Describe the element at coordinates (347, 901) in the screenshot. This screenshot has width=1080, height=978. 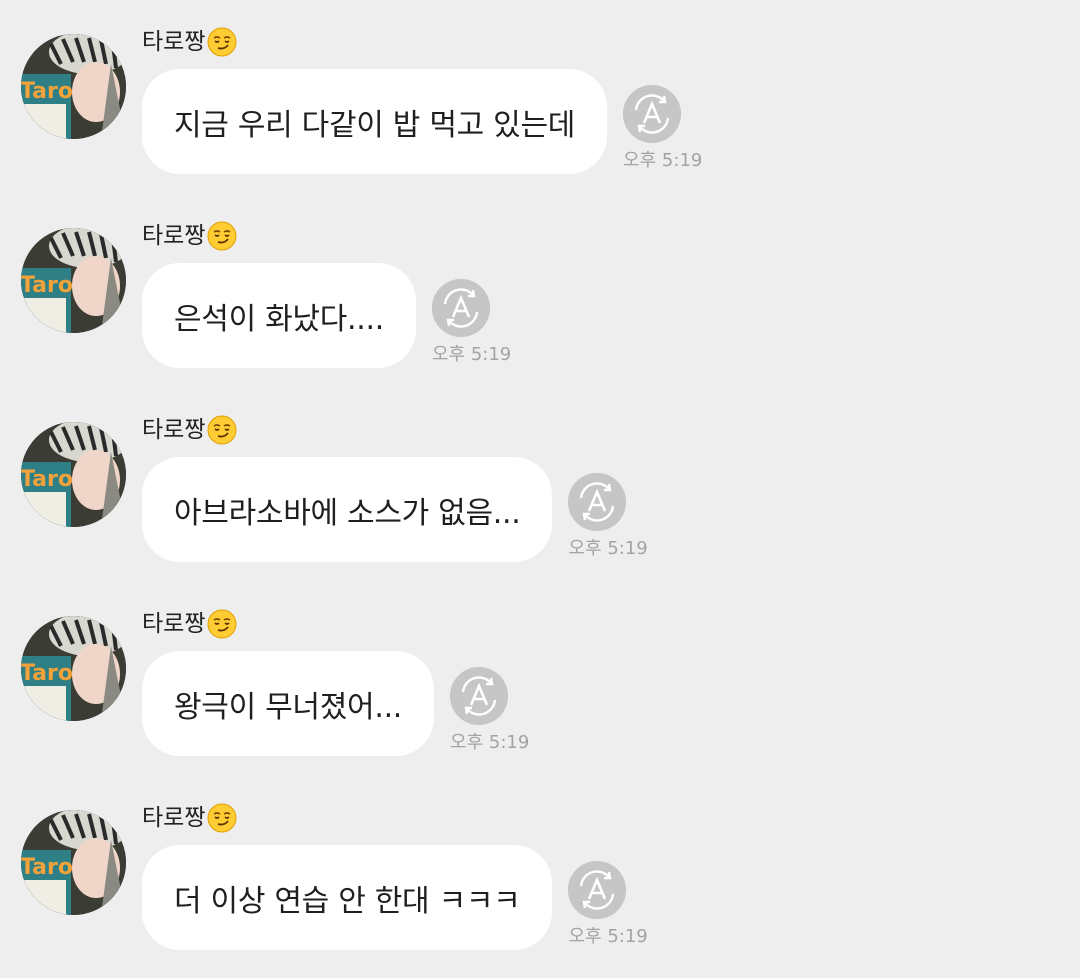
I see `message-text: 더 이상 연습 안 한대 ㅋㅋㅋ` at that location.